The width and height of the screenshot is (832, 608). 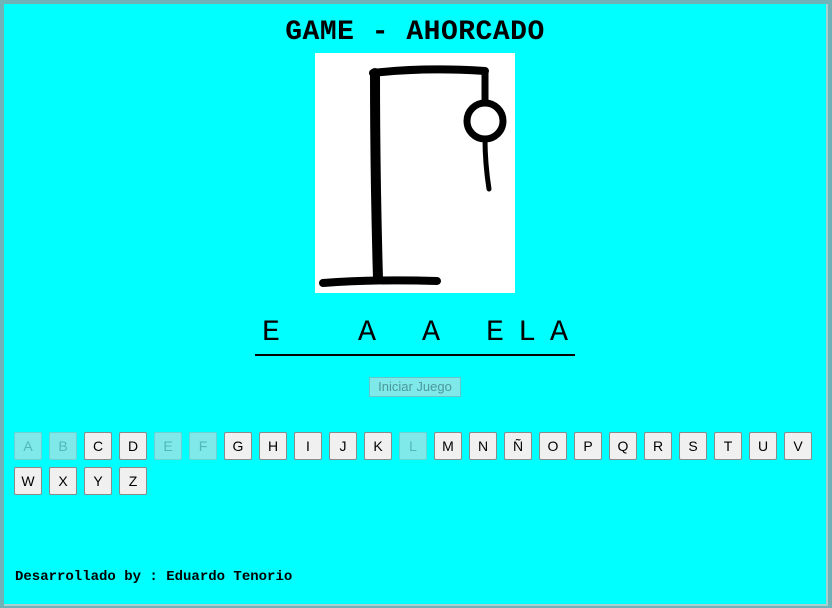 I want to click on gallows-icon, so click(x=413, y=176).